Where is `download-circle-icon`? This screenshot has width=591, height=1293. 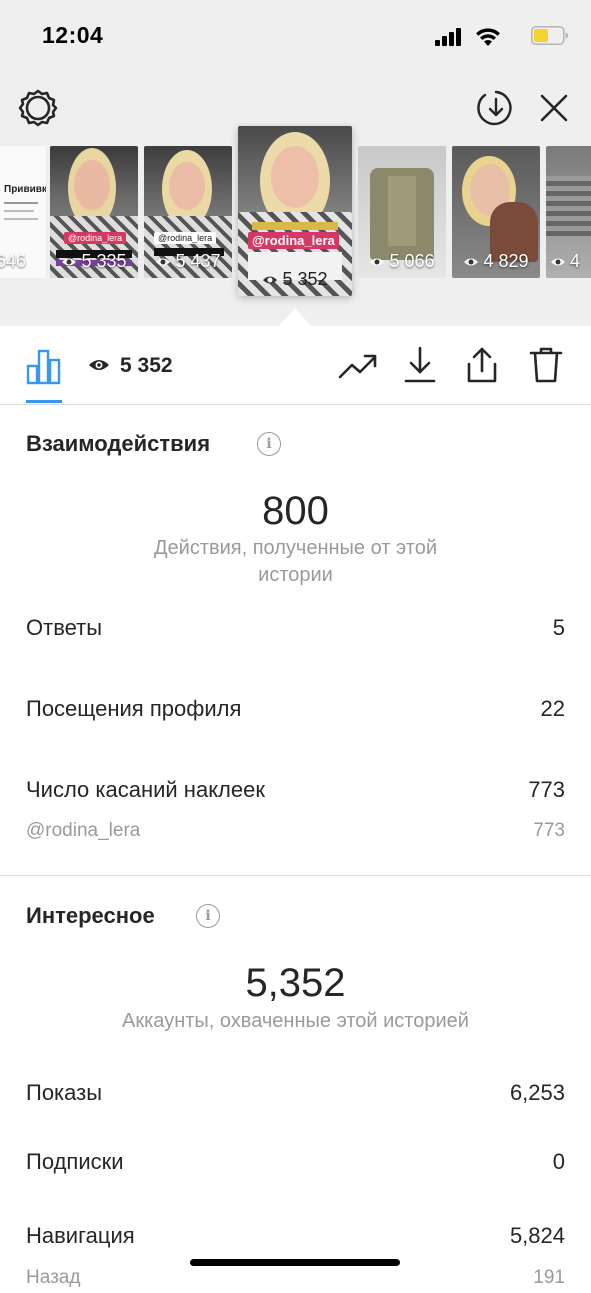
download-circle-icon is located at coordinates (494, 108).